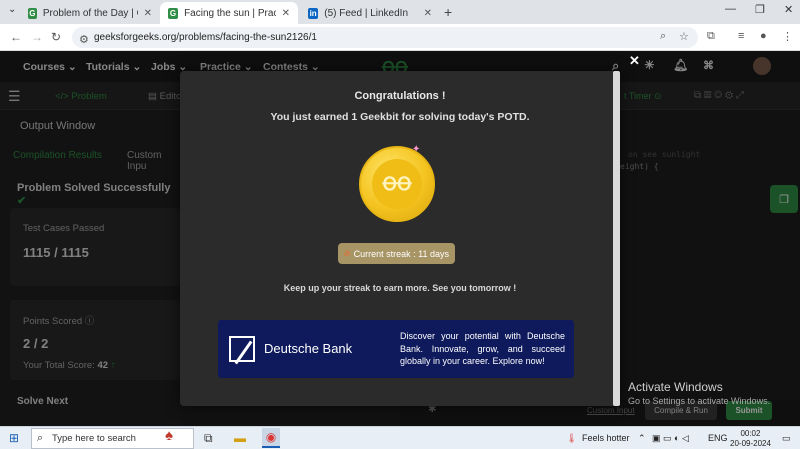  Describe the element at coordinates (313, 13) in the screenshot. I see `linkedin-favicon-icon: in` at that location.